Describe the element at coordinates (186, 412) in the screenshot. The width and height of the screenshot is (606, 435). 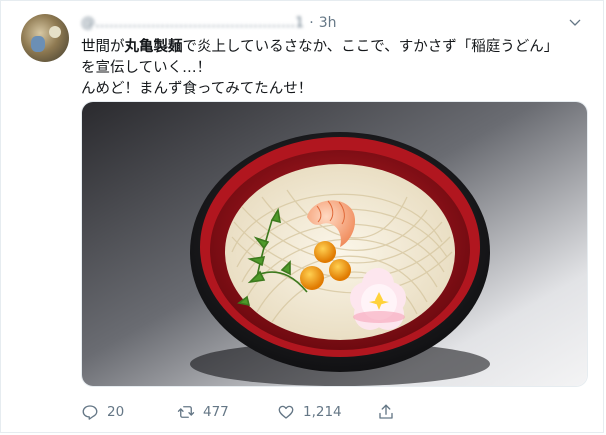
I see `retweet-icon` at that location.